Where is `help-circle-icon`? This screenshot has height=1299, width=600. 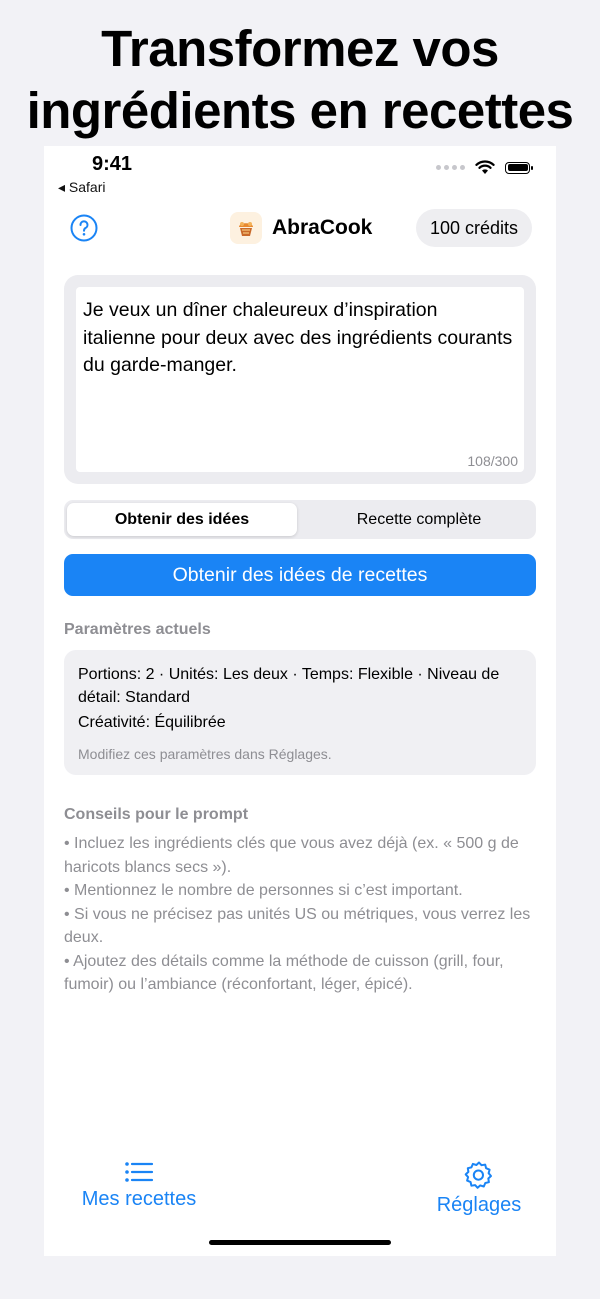 help-circle-icon is located at coordinates (84, 228).